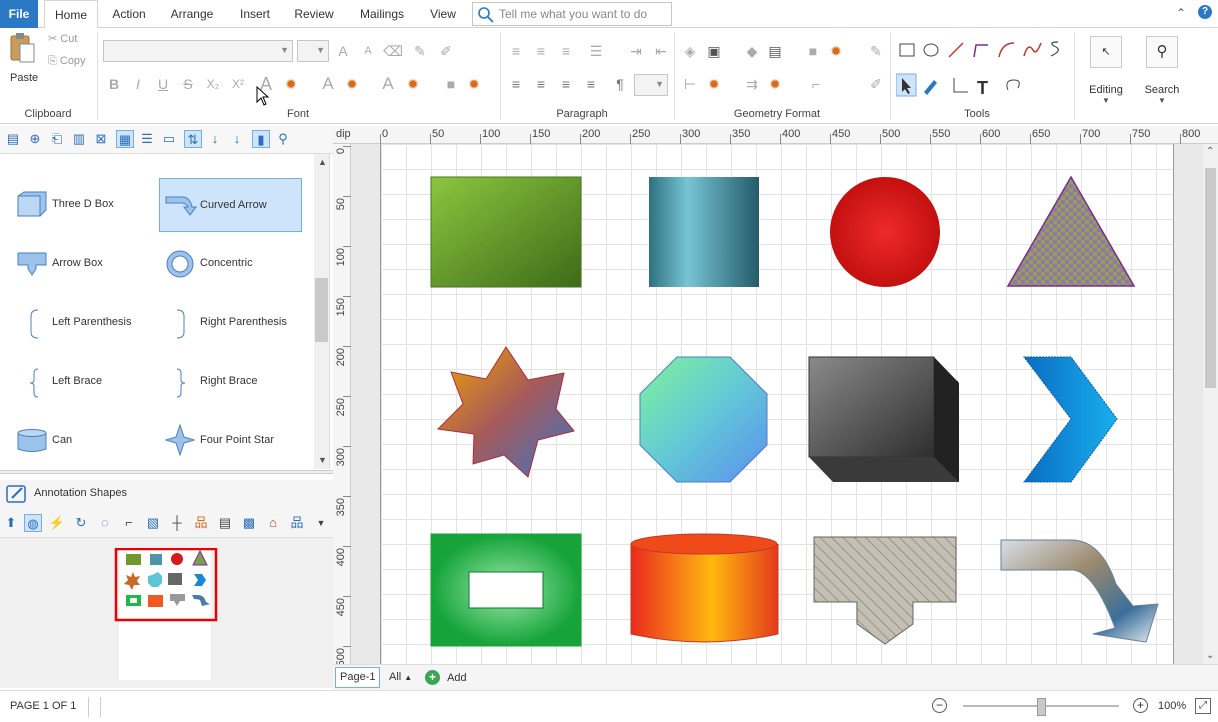 Image resolution: width=1218 pixels, height=722 pixels. Describe the element at coordinates (661, 51) in the screenshot. I see `decrease-indent-icon: ⇤` at that location.